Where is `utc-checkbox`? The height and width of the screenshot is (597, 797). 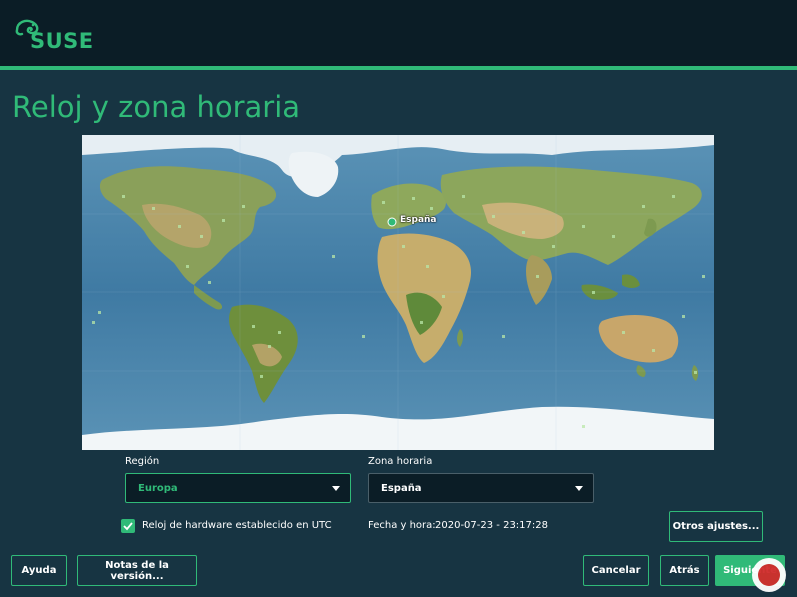
utc-checkbox is located at coordinates (128, 526).